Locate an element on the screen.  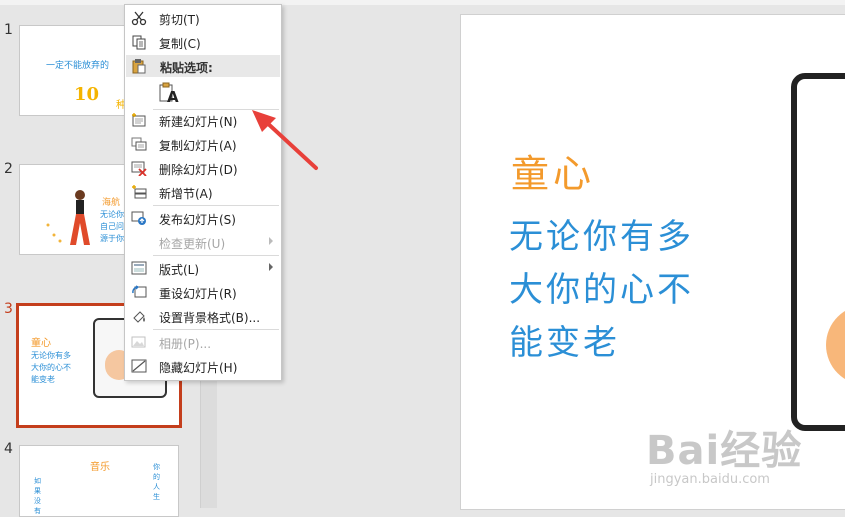
paste-options-header: 粘贴选项: is located at coordinates (203, 66).